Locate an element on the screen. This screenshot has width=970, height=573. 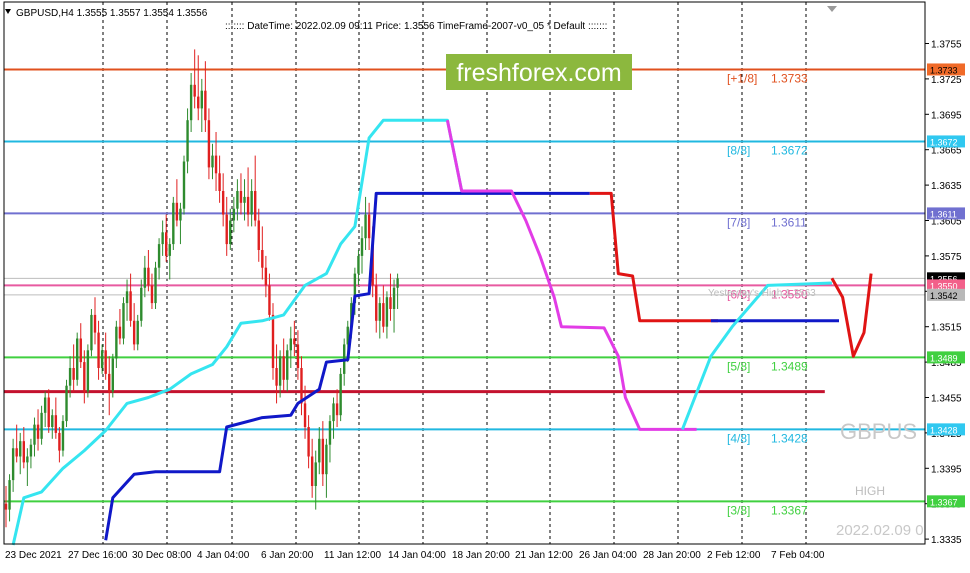
x-tick-label: 2 Feb 12:00 is located at coordinates (734, 555).